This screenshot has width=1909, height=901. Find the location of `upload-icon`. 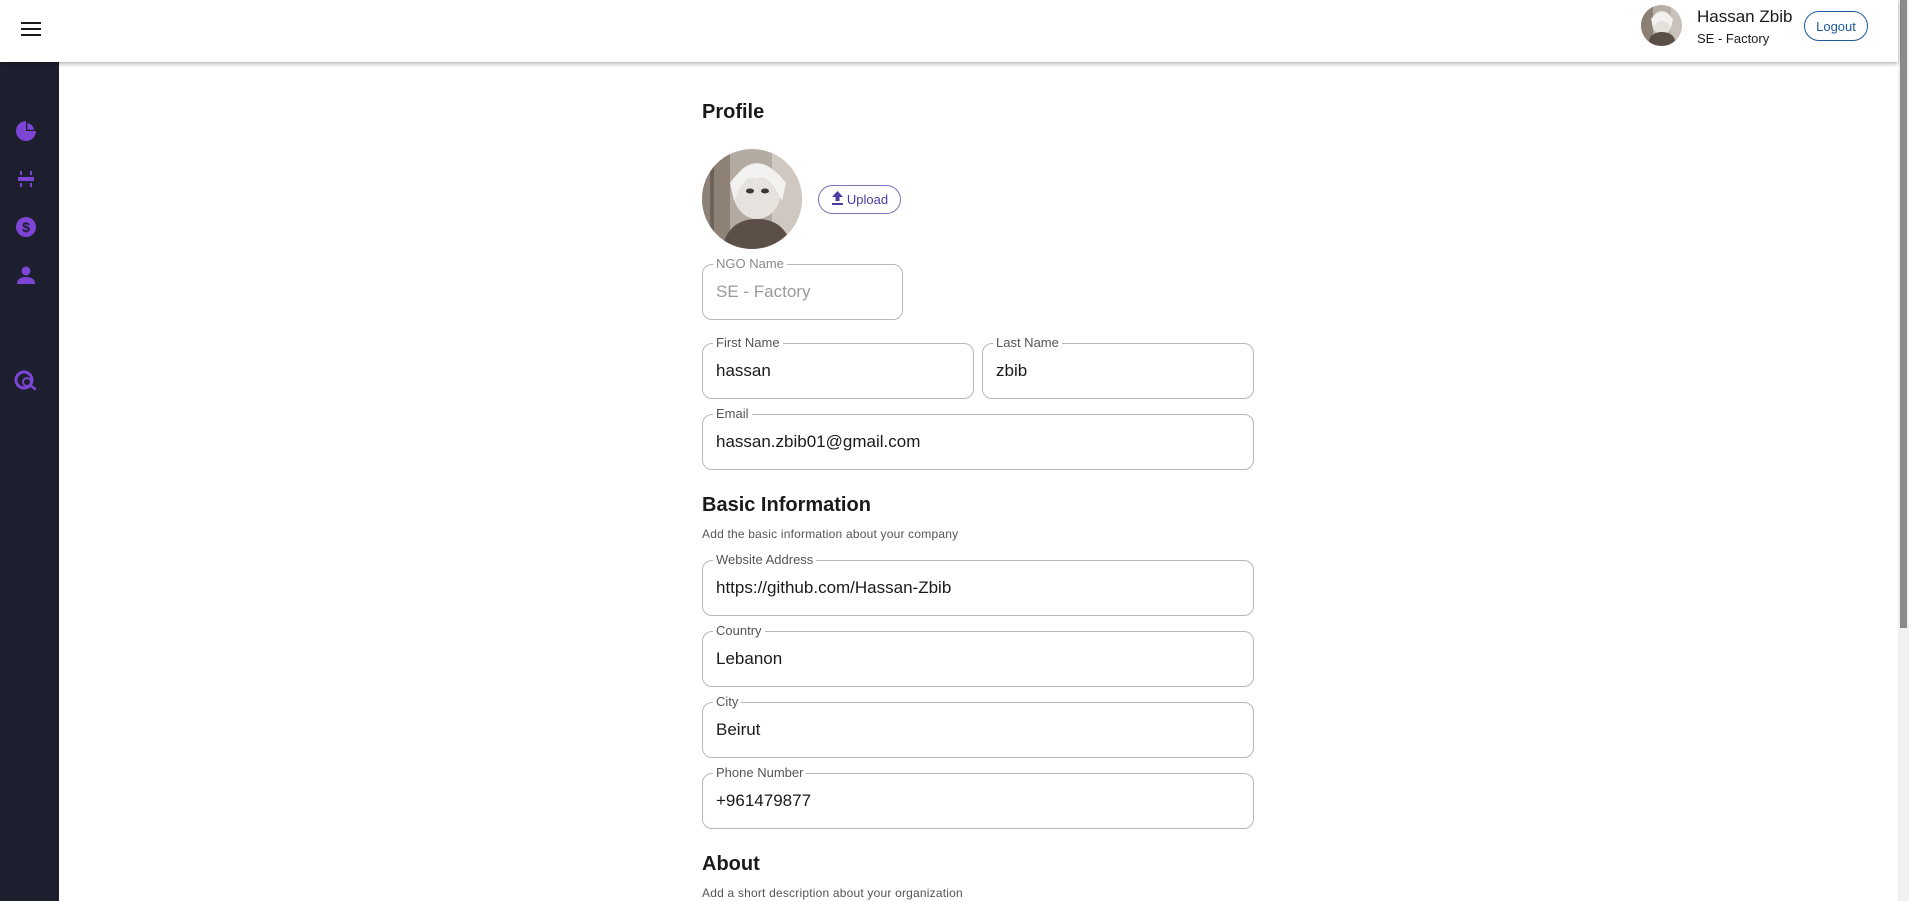

upload-icon is located at coordinates (837, 199).